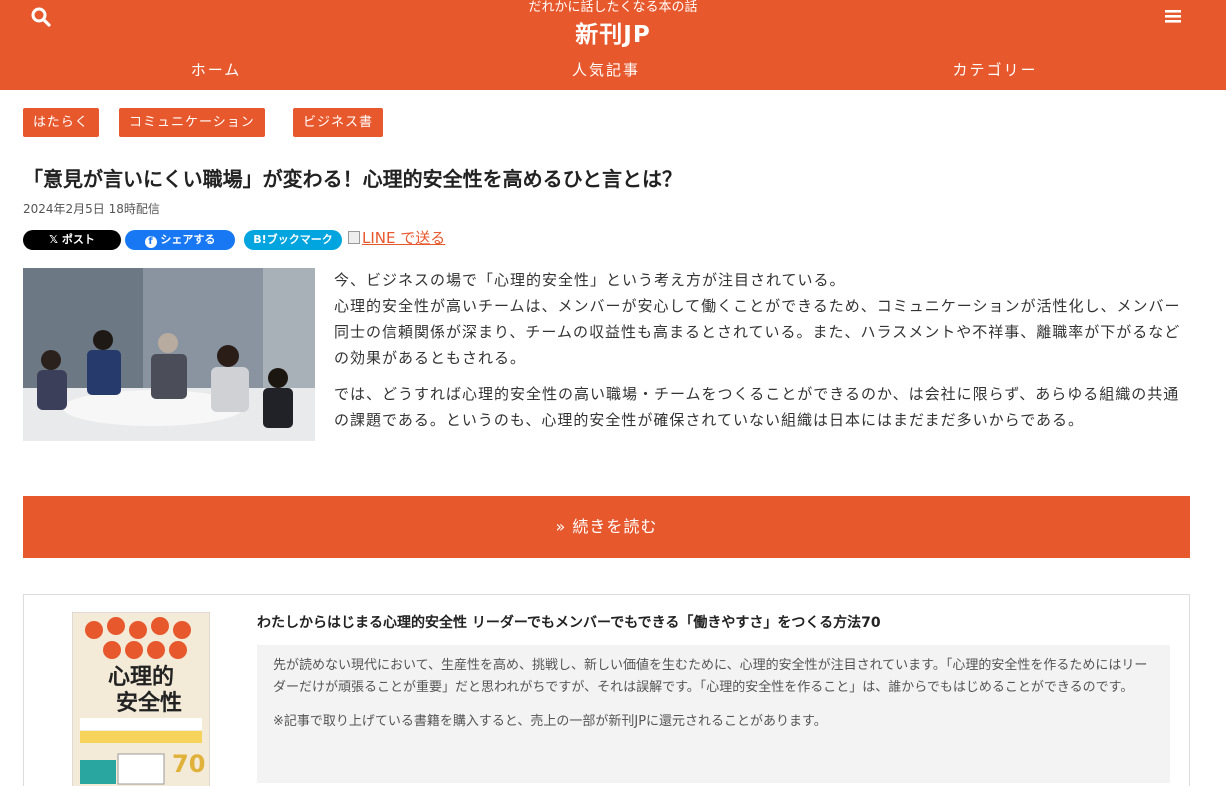 Image resolution: width=1226 pixels, height=786 pixels. Describe the element at coordinates (72, 240) in the screenshot. I see `x-post-button: 𝕏 ポスト` at that location.